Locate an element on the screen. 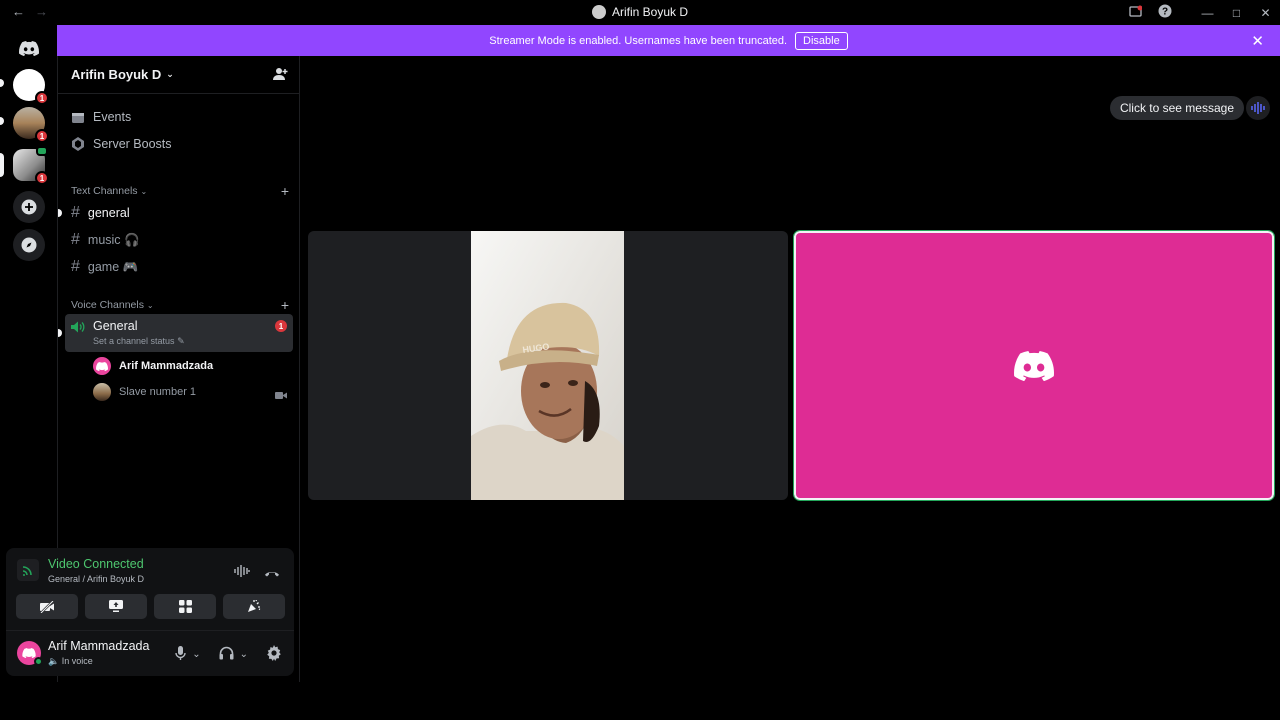 This screenshot has width=1280, height=720. voice-channel-general: General Set a channel status ✎ 1 is located at coordinates (179, 333).